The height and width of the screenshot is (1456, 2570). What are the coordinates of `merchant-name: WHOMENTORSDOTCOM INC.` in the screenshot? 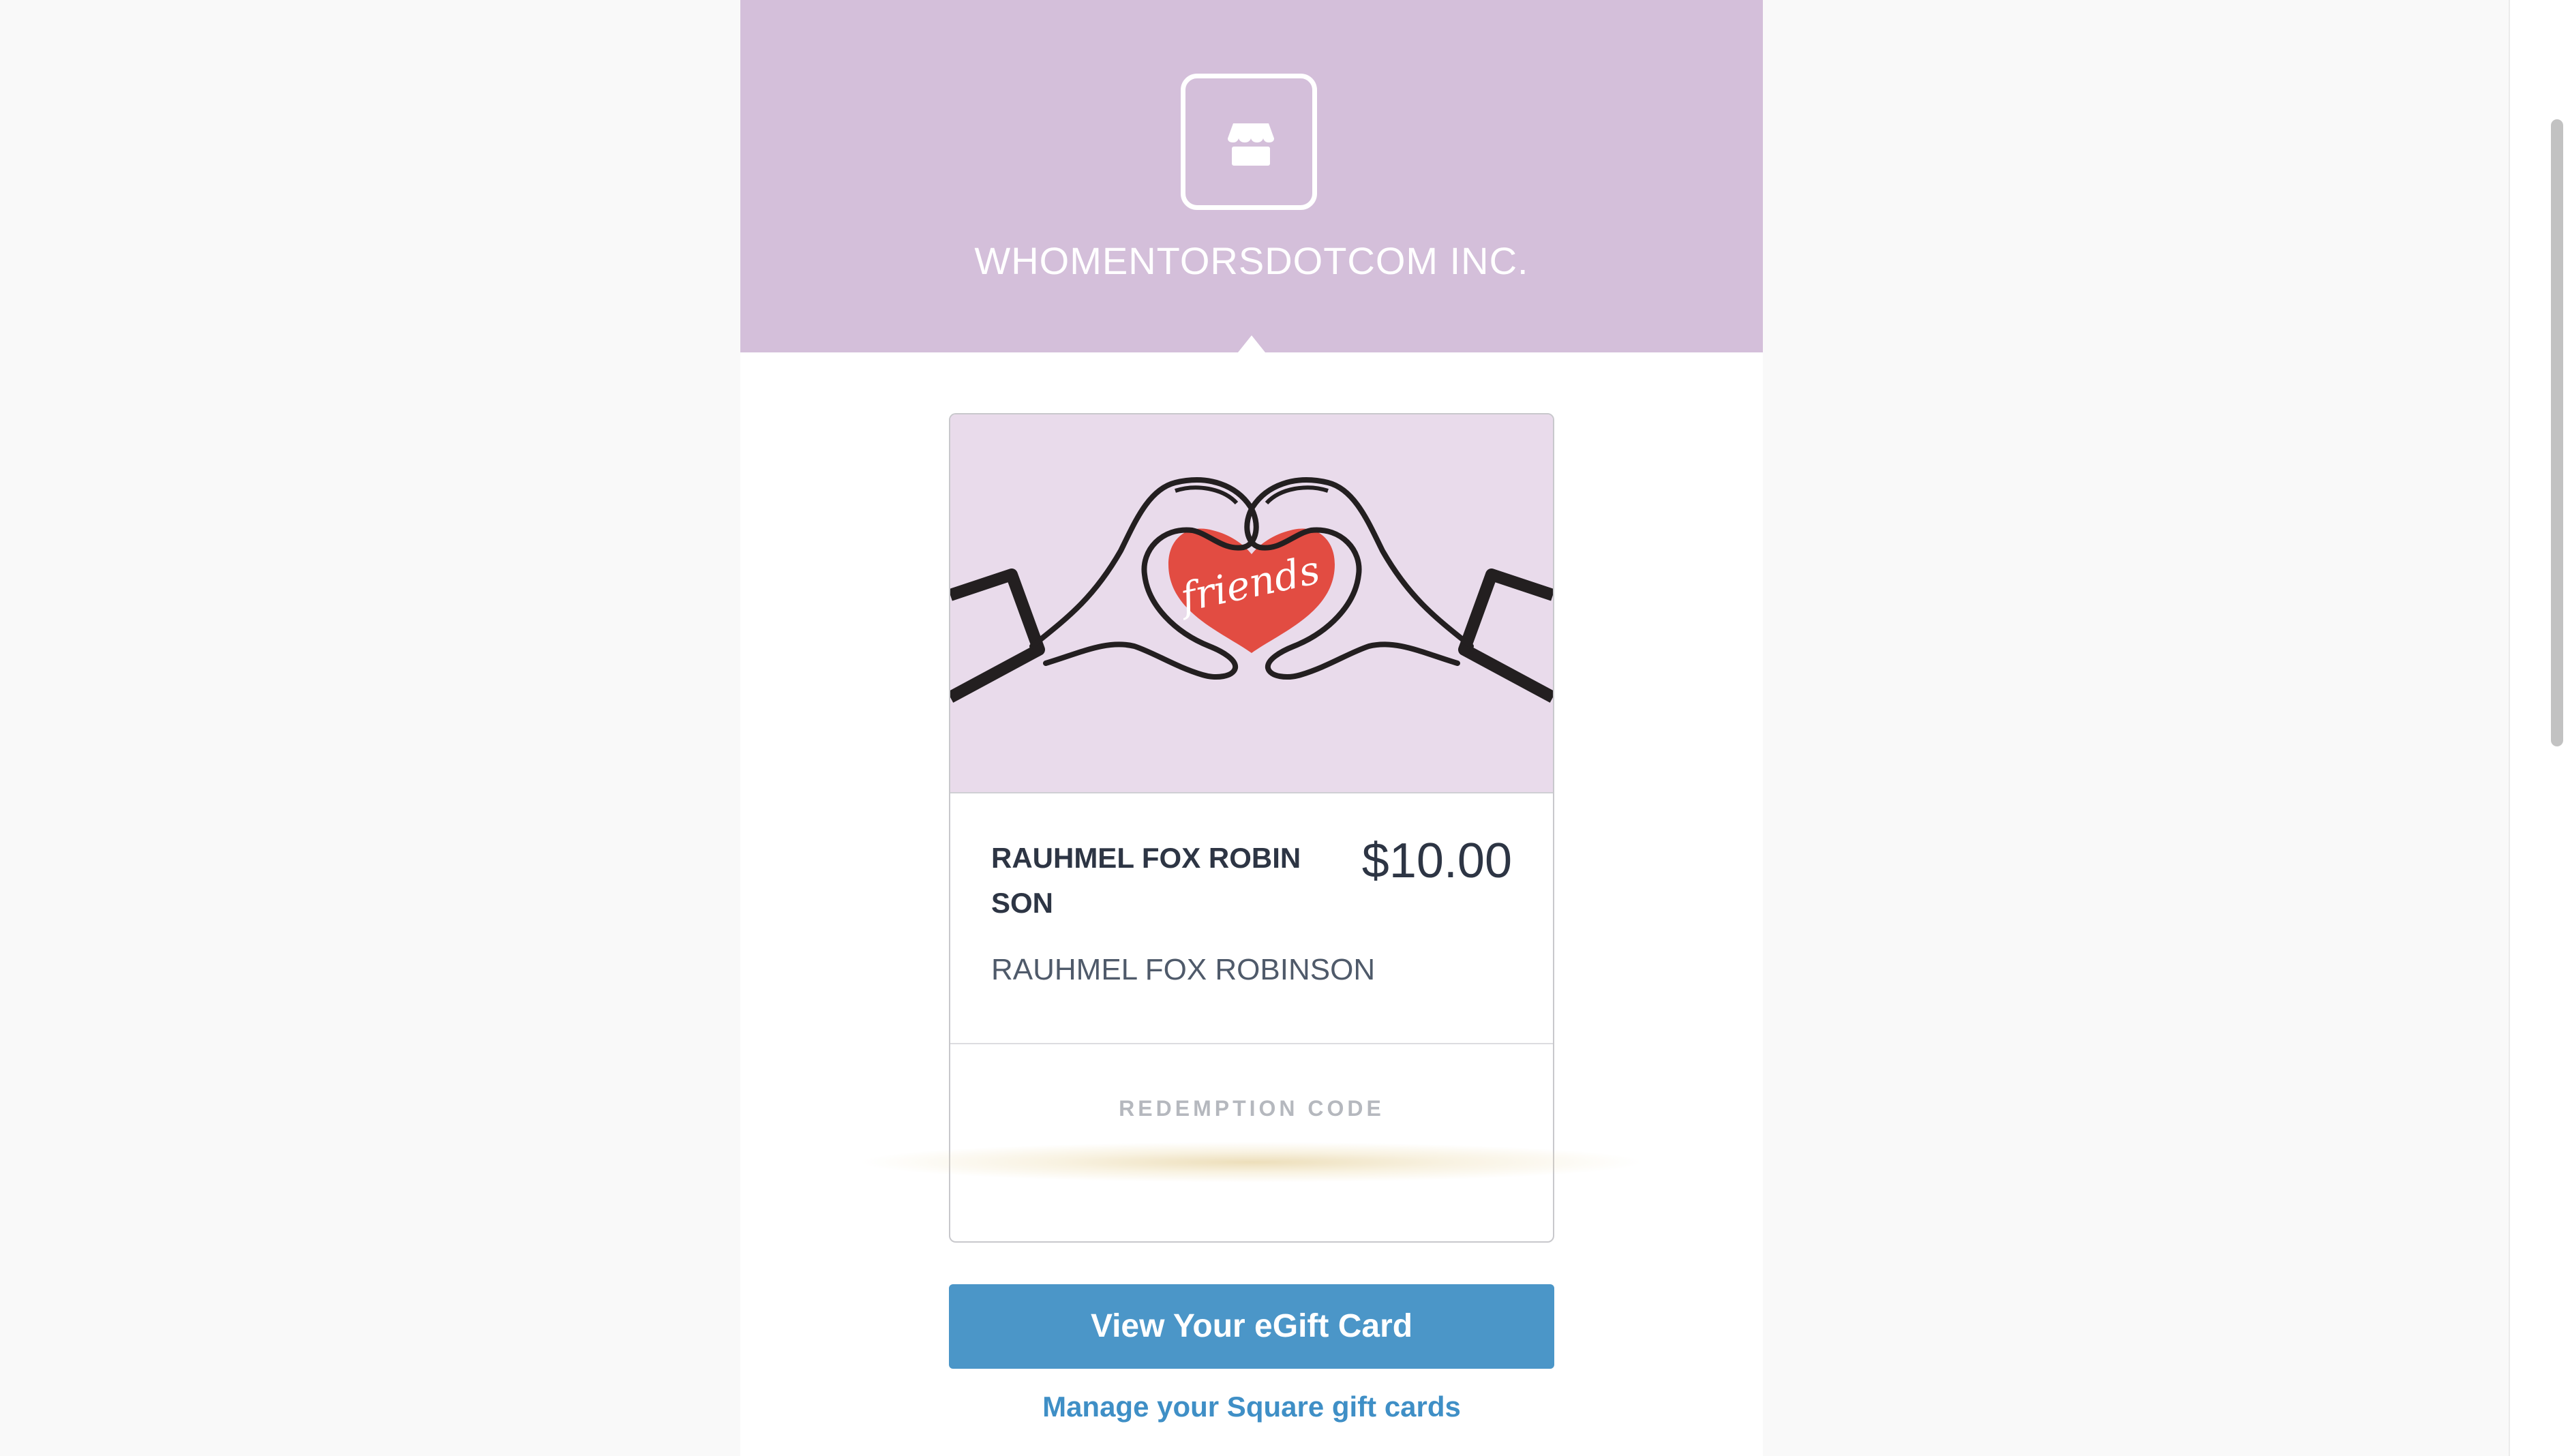 It's located at (1251, 260).